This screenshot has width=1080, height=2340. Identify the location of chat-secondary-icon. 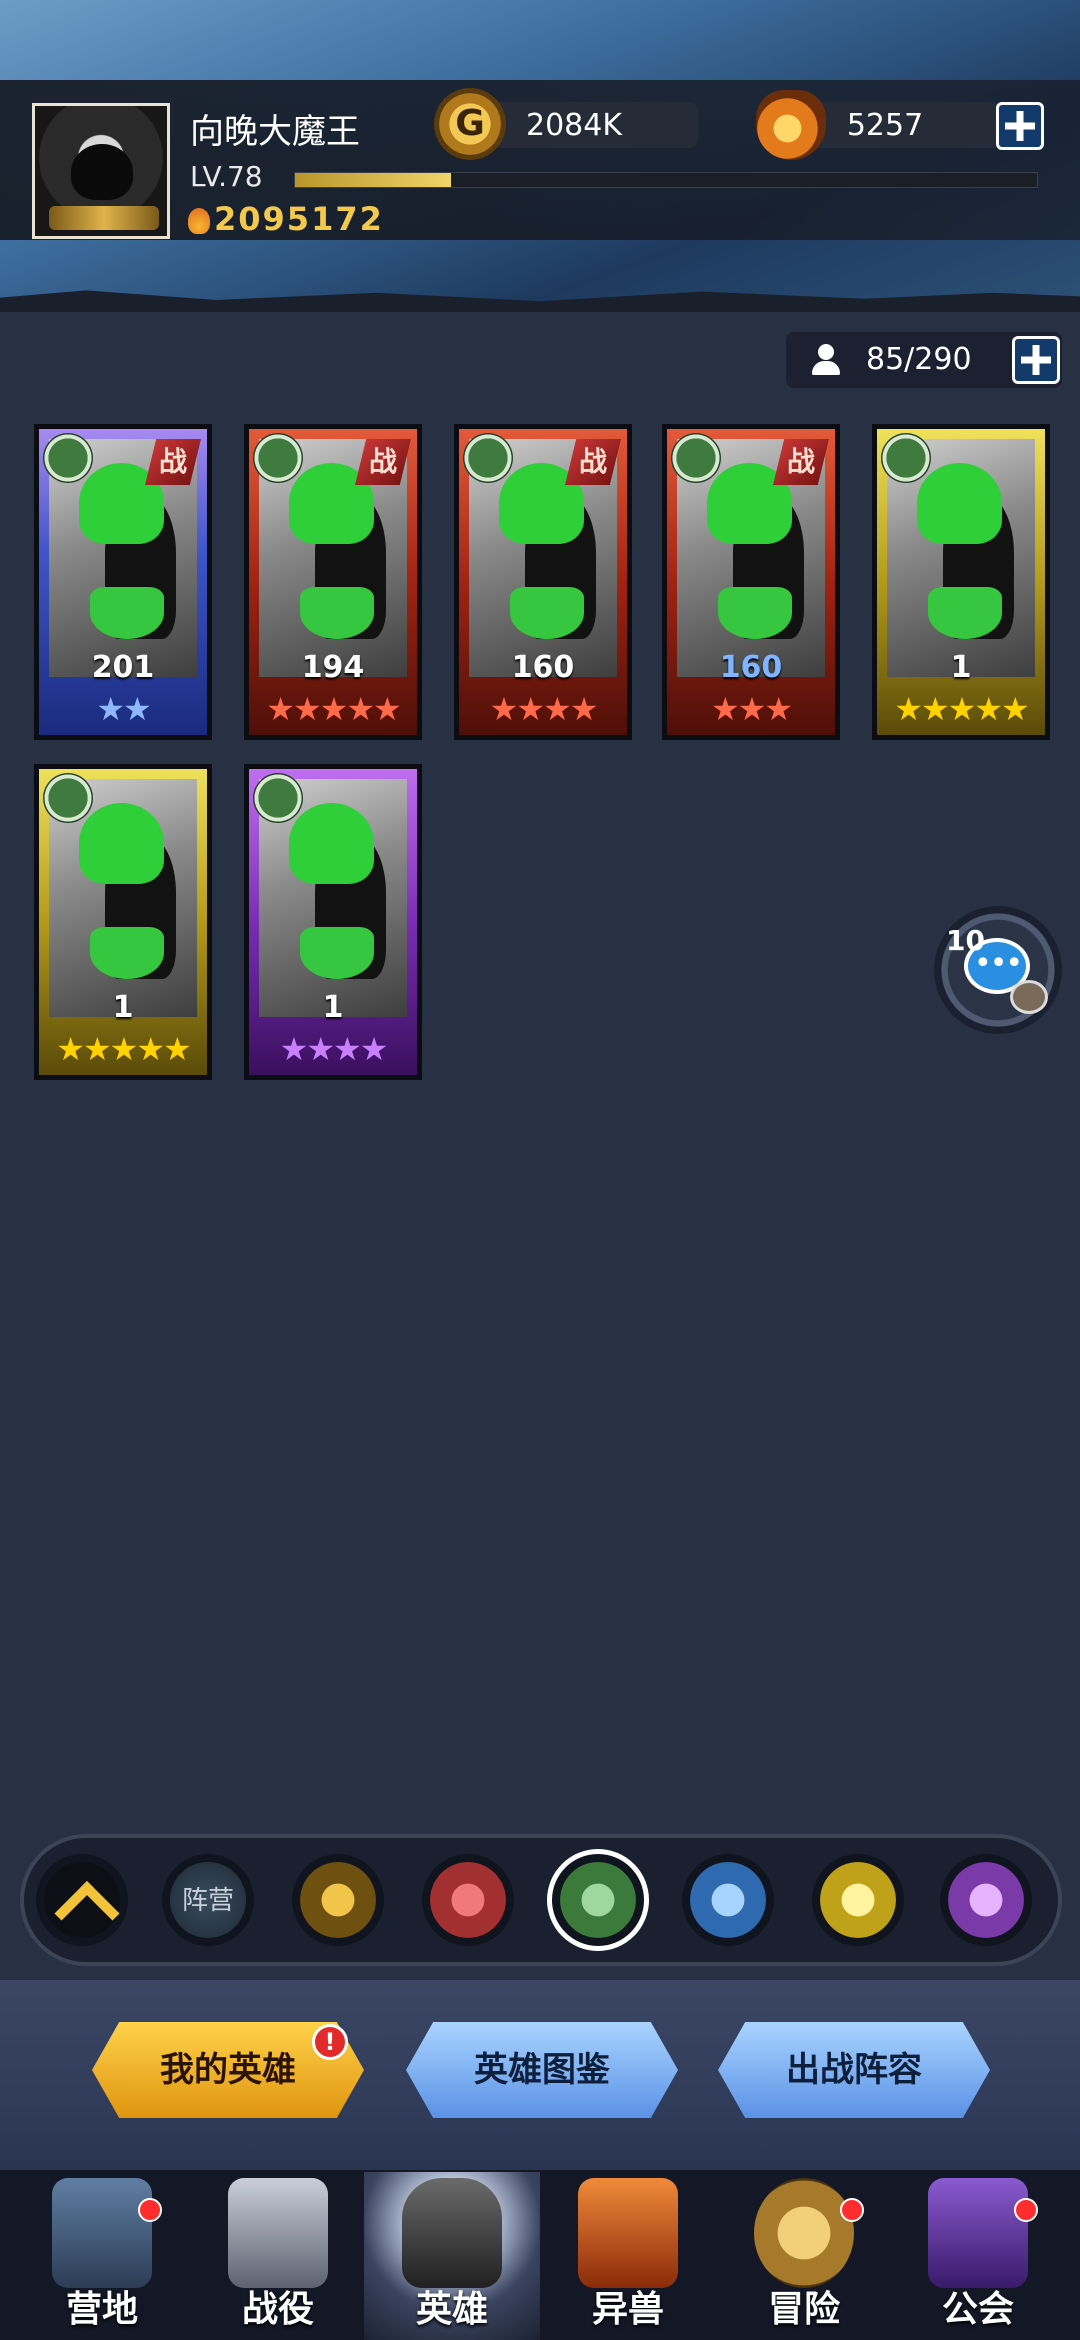
(1029, 997).